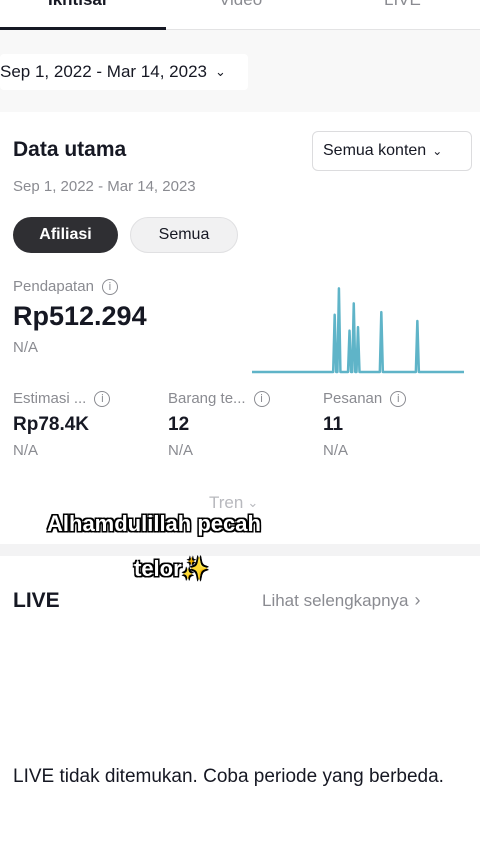 The height and width of the screenshot is (854, 480). I want to click on sparkline-series, so click(358, 330).